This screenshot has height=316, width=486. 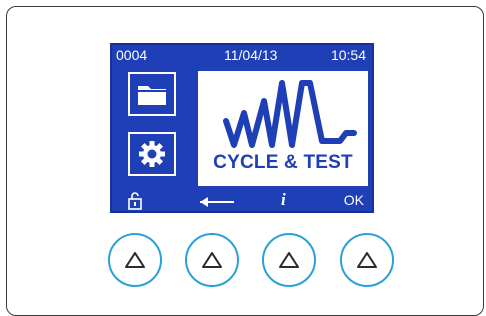 What do you see at coordinates (242, 201) in the screenshot?
I see `softkey-bar: i OK` at bounding box center [242, 201].